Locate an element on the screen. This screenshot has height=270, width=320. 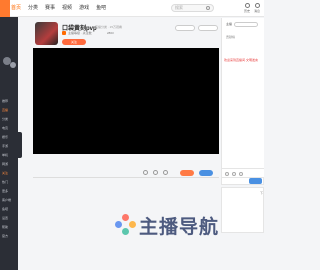
right-panel: 主播 贡献榜 欢迎来到直播间·文明发言 is located at coordinates (242, 98).